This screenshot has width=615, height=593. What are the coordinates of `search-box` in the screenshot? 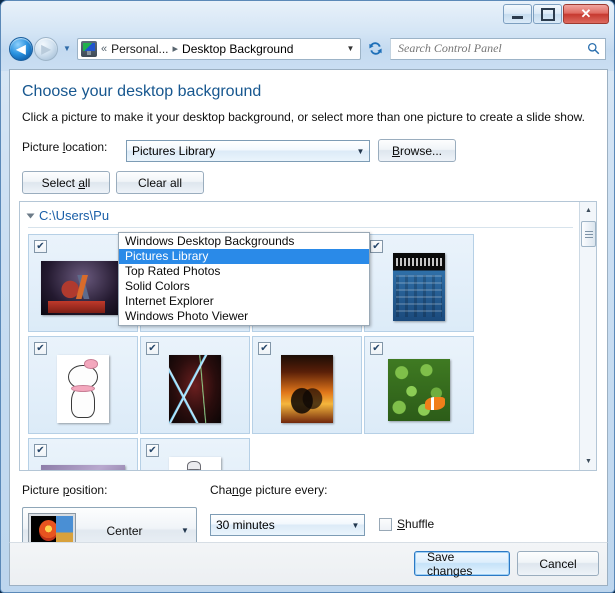 It's located at (498, 48).